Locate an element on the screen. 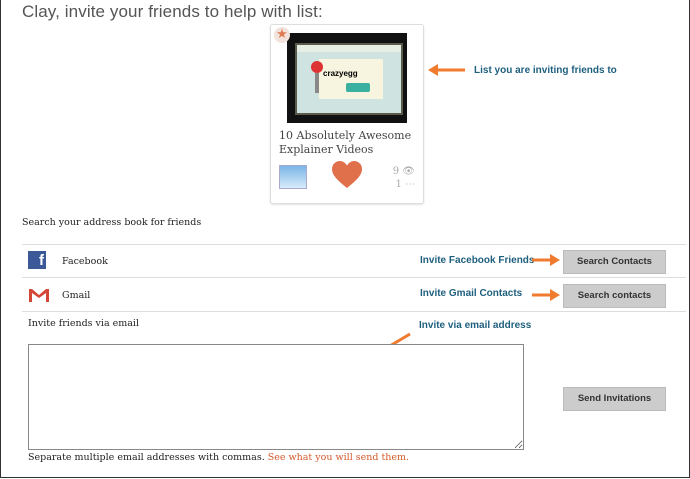 The image size is (690, 479). preview-link: See what you will send them. is located at coordinates (338, 457).